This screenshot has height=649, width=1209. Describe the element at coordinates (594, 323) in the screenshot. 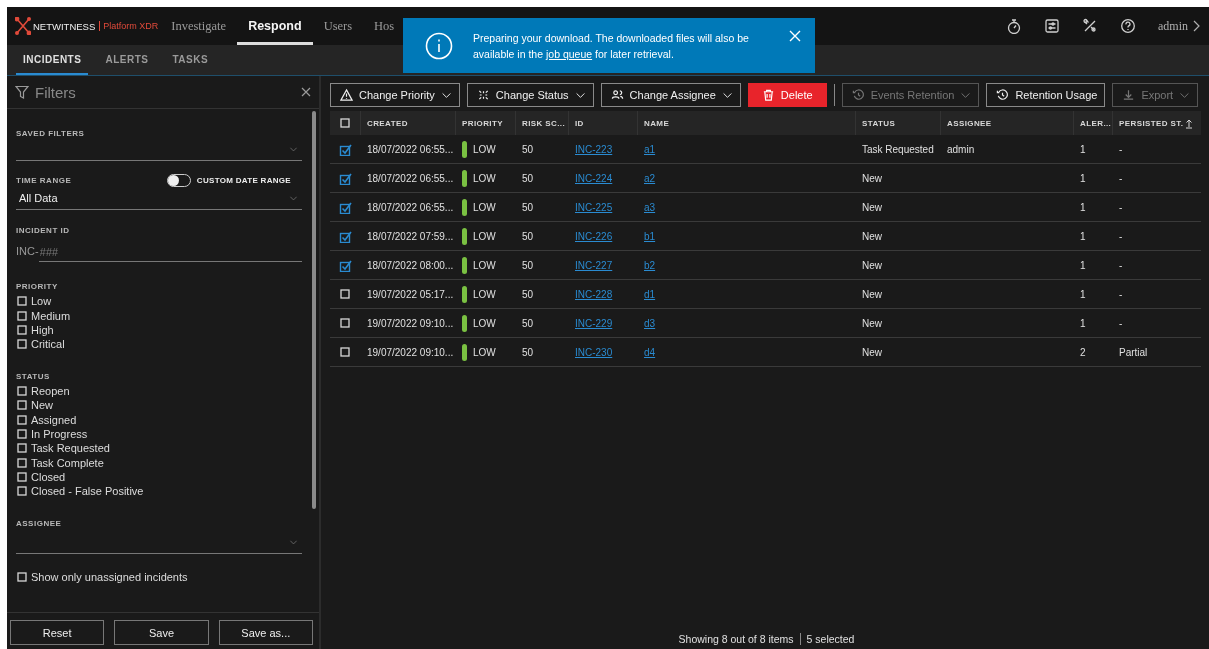

I see `incident-id-link: INC-229` at that location.